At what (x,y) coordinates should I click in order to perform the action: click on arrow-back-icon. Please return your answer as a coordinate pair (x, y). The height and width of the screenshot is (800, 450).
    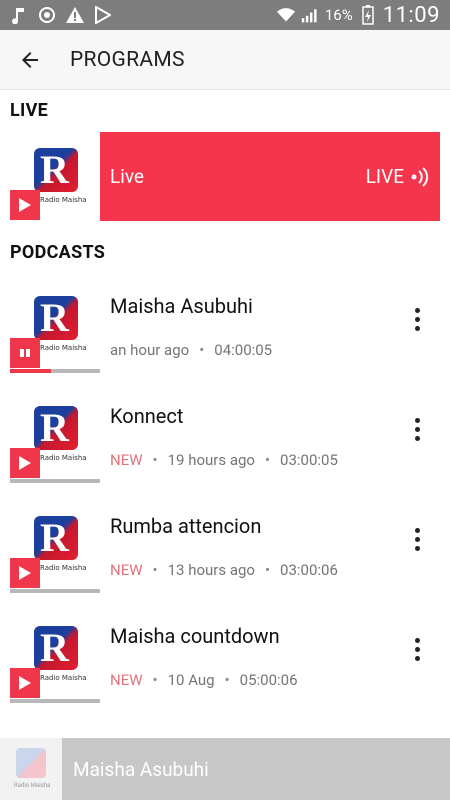
    Looking at the image, I should click on (30, 59).